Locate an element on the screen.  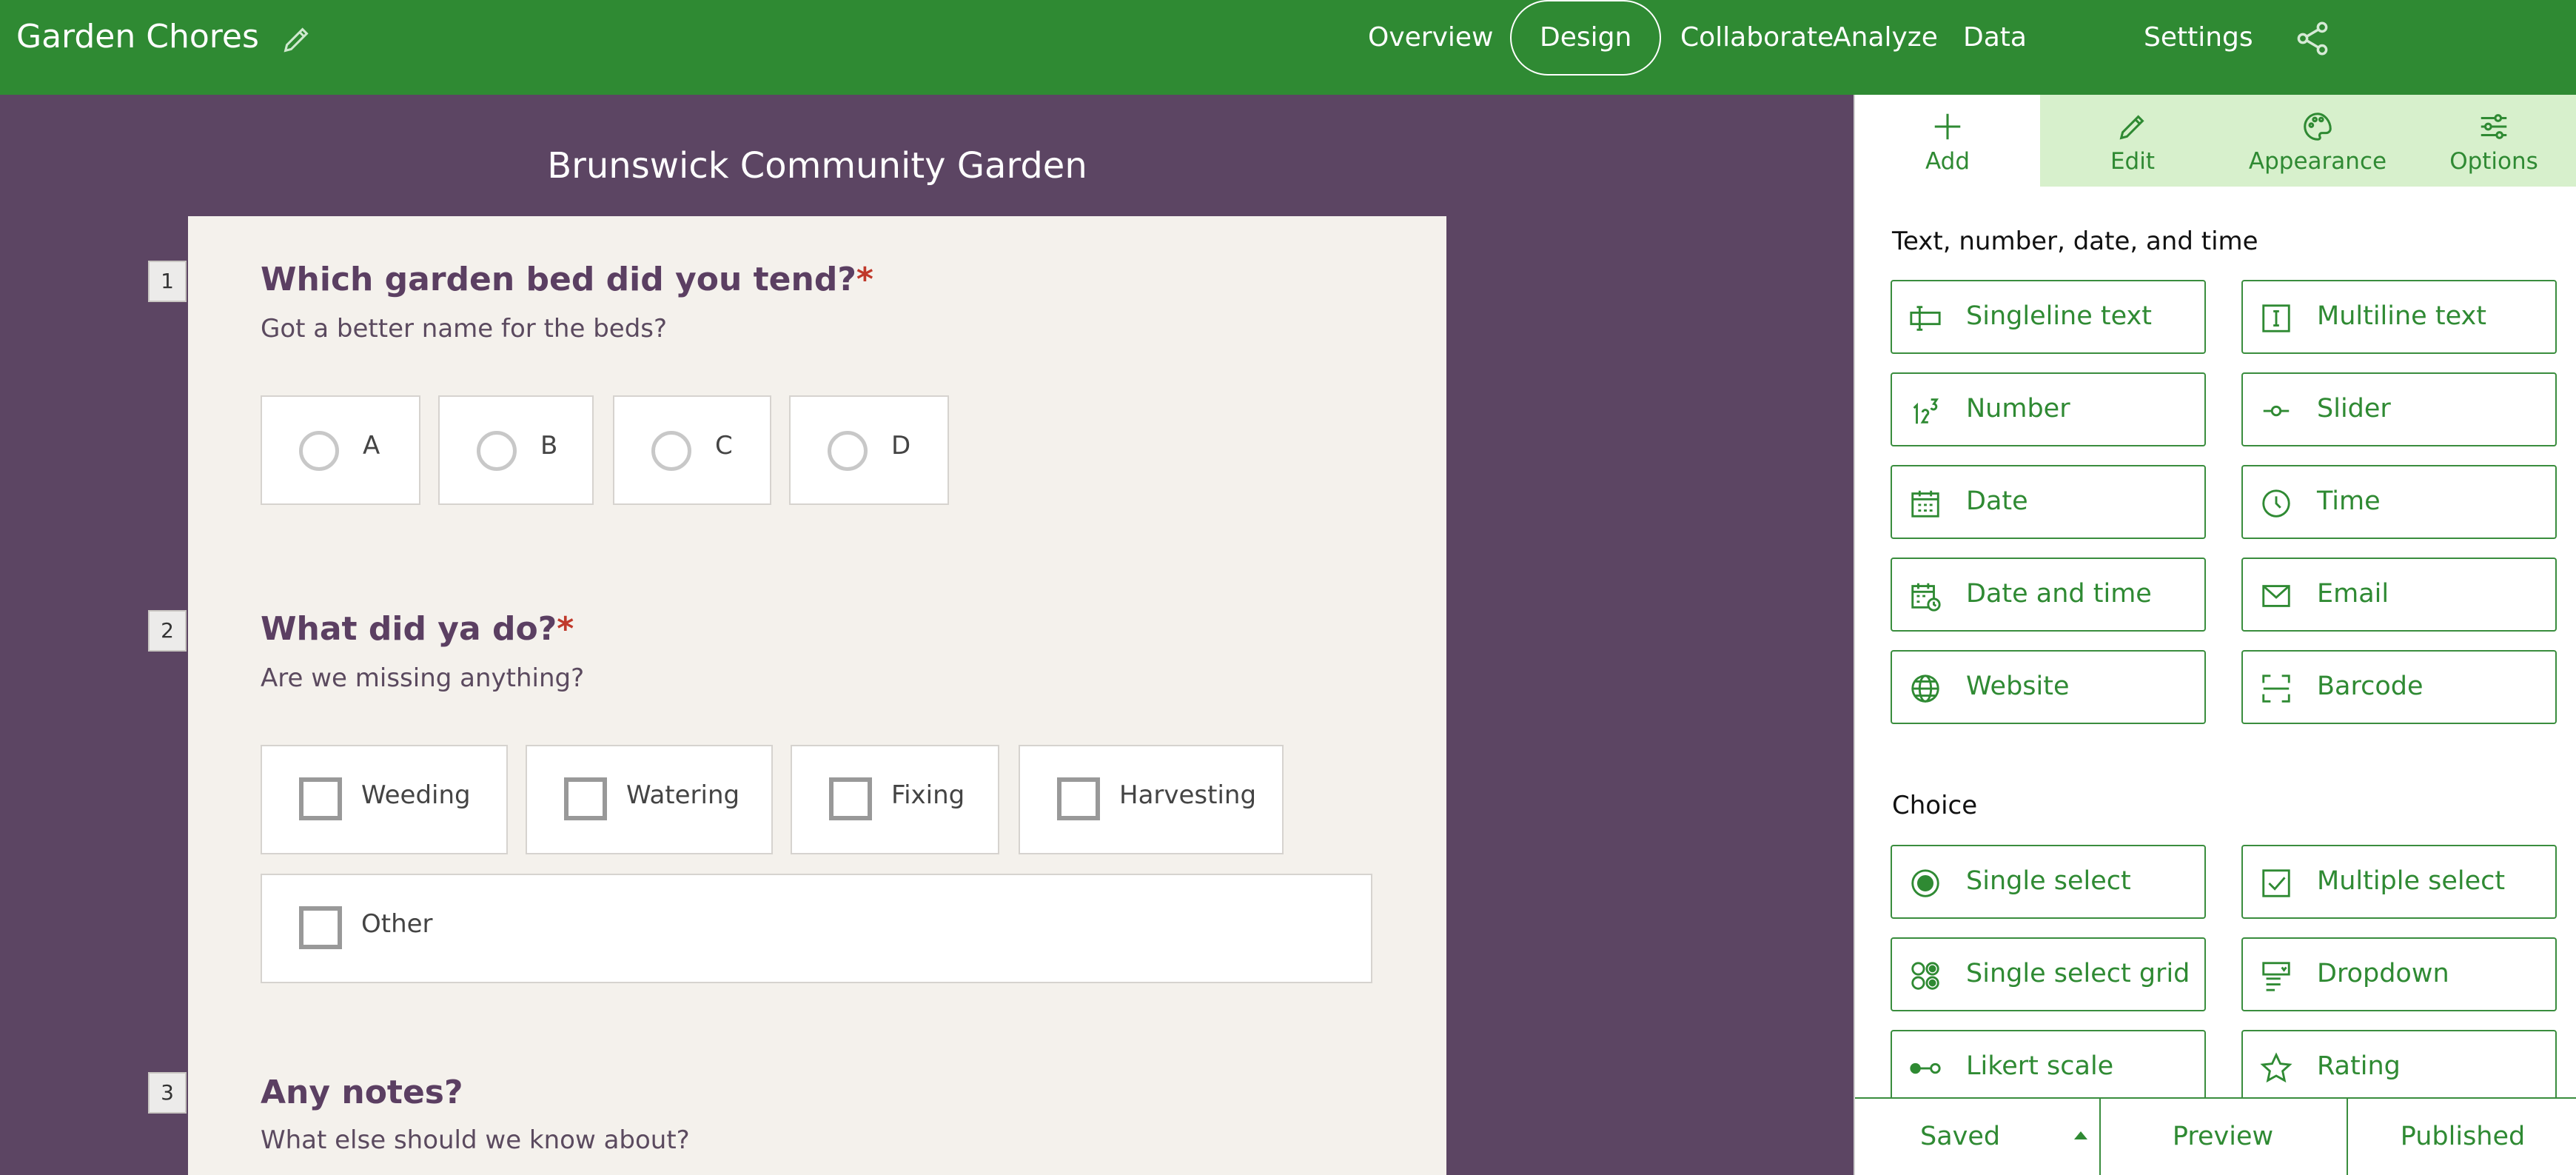
checkbox-option: Fixing is located at coordinates (895, 799).